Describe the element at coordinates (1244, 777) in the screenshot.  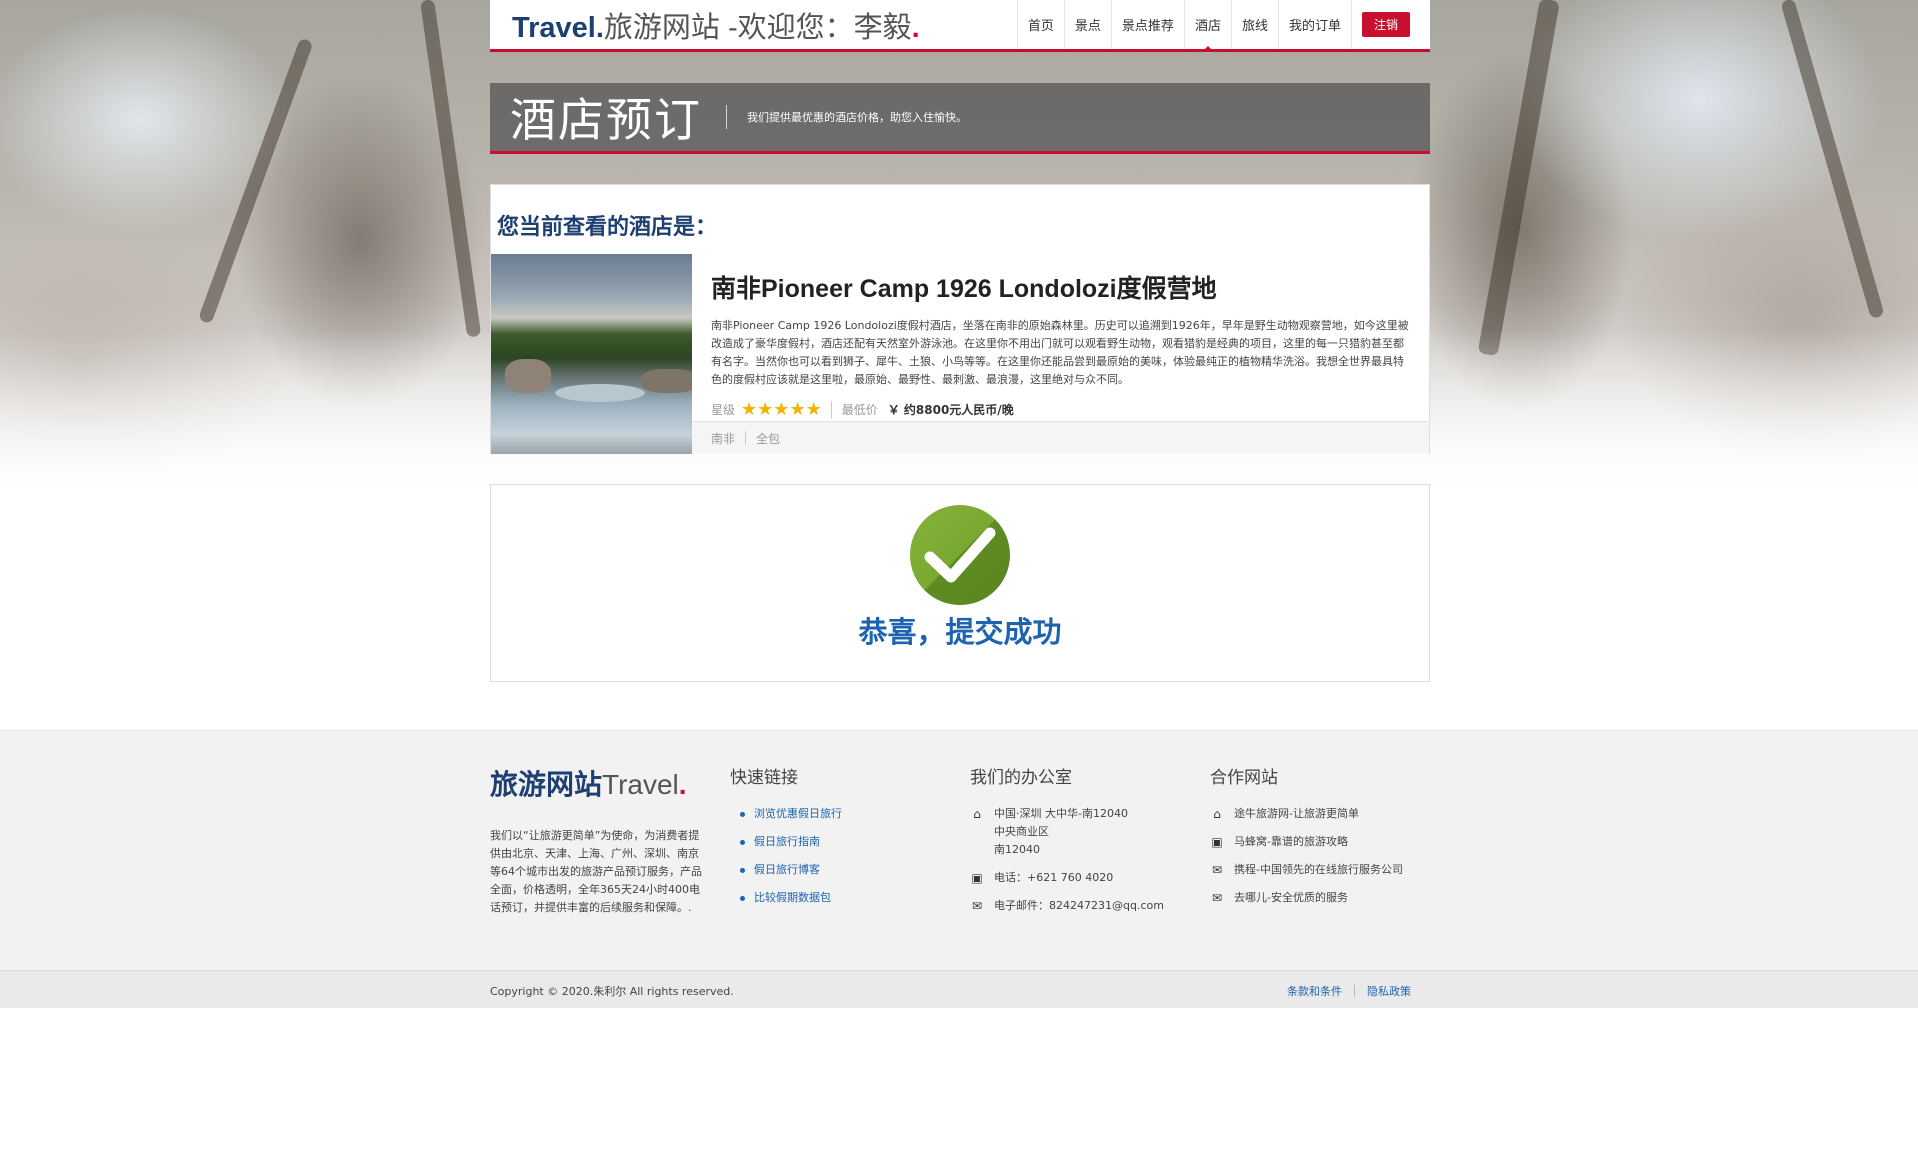
I see `footer-partners-title: 合作网站` at that location.